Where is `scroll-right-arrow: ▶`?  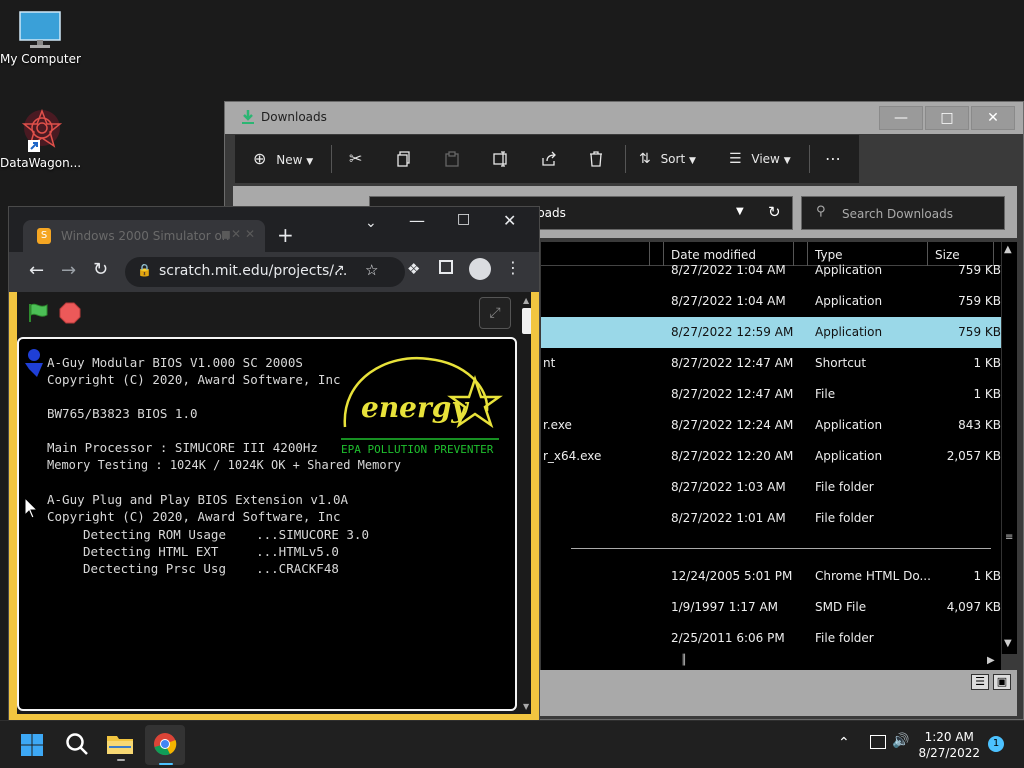
scroll-right-arrow: ▶ is located at coordinates (991, 660).